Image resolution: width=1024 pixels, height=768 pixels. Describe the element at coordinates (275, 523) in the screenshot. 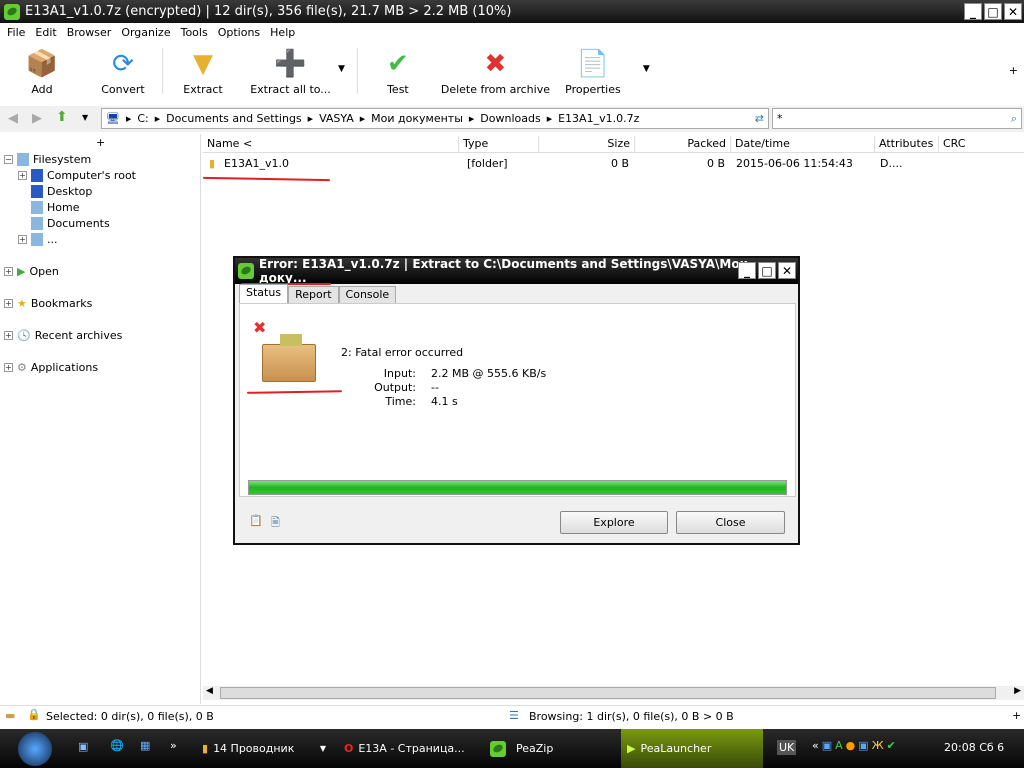

I see `log-icon: 🗎` at that location.